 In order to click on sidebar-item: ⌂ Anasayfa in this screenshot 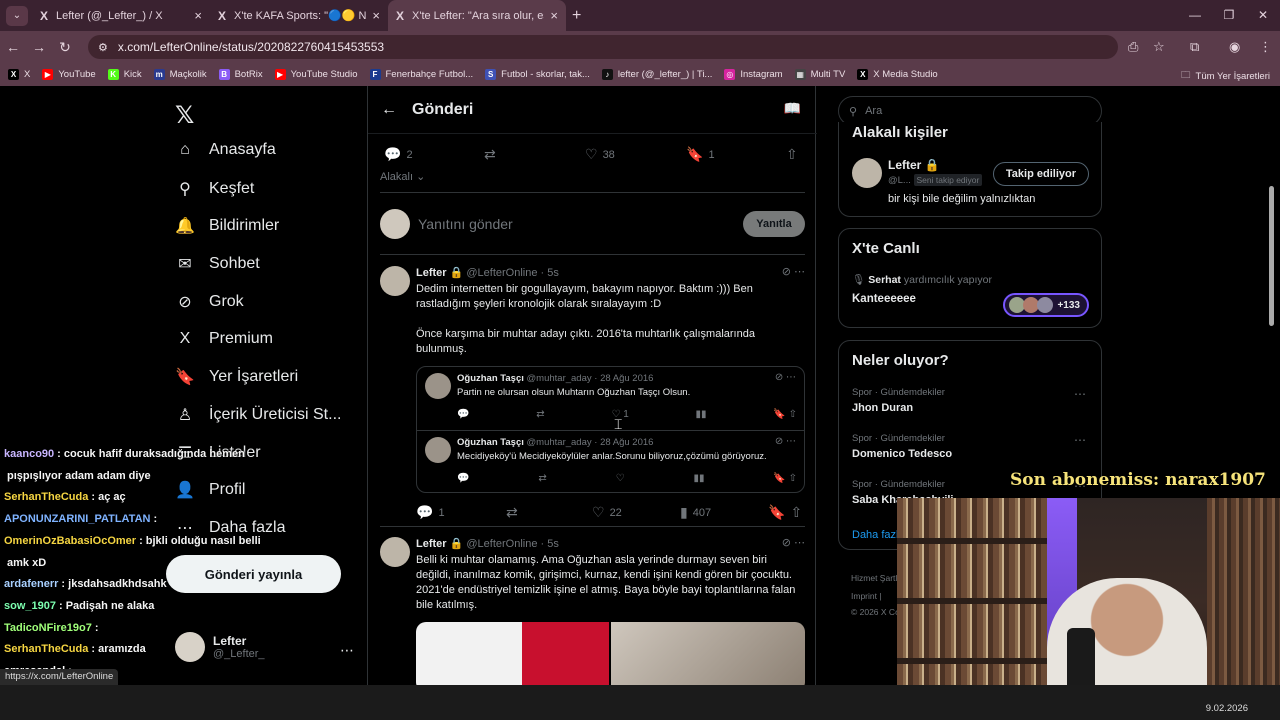, I will do `click(225, 150)`.